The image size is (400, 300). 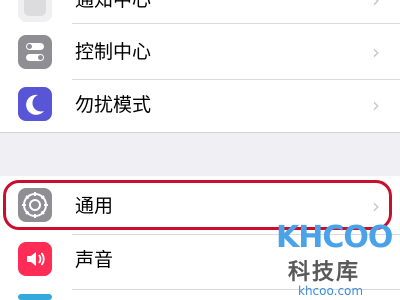 What do you see at coordinates (35, 297) in the screenshot?
I see `next-setting-icon` at bounding box center [35, 297].